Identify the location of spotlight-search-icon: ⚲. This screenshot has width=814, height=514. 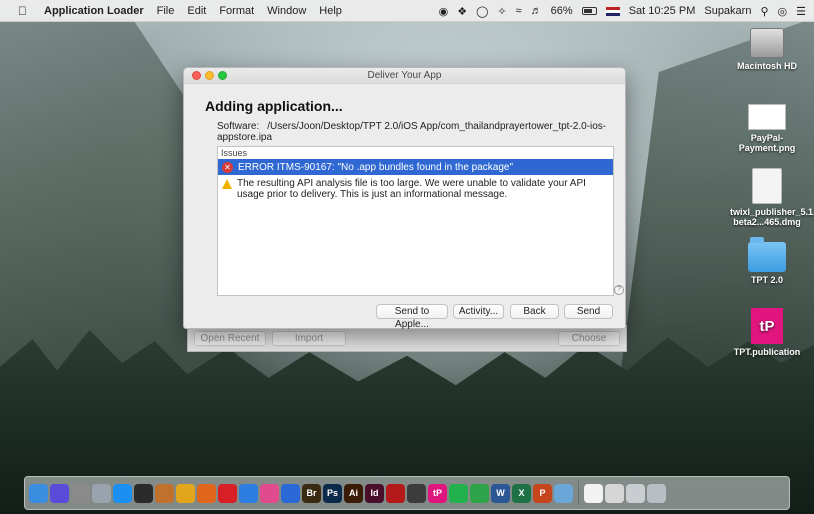
(764, 11).